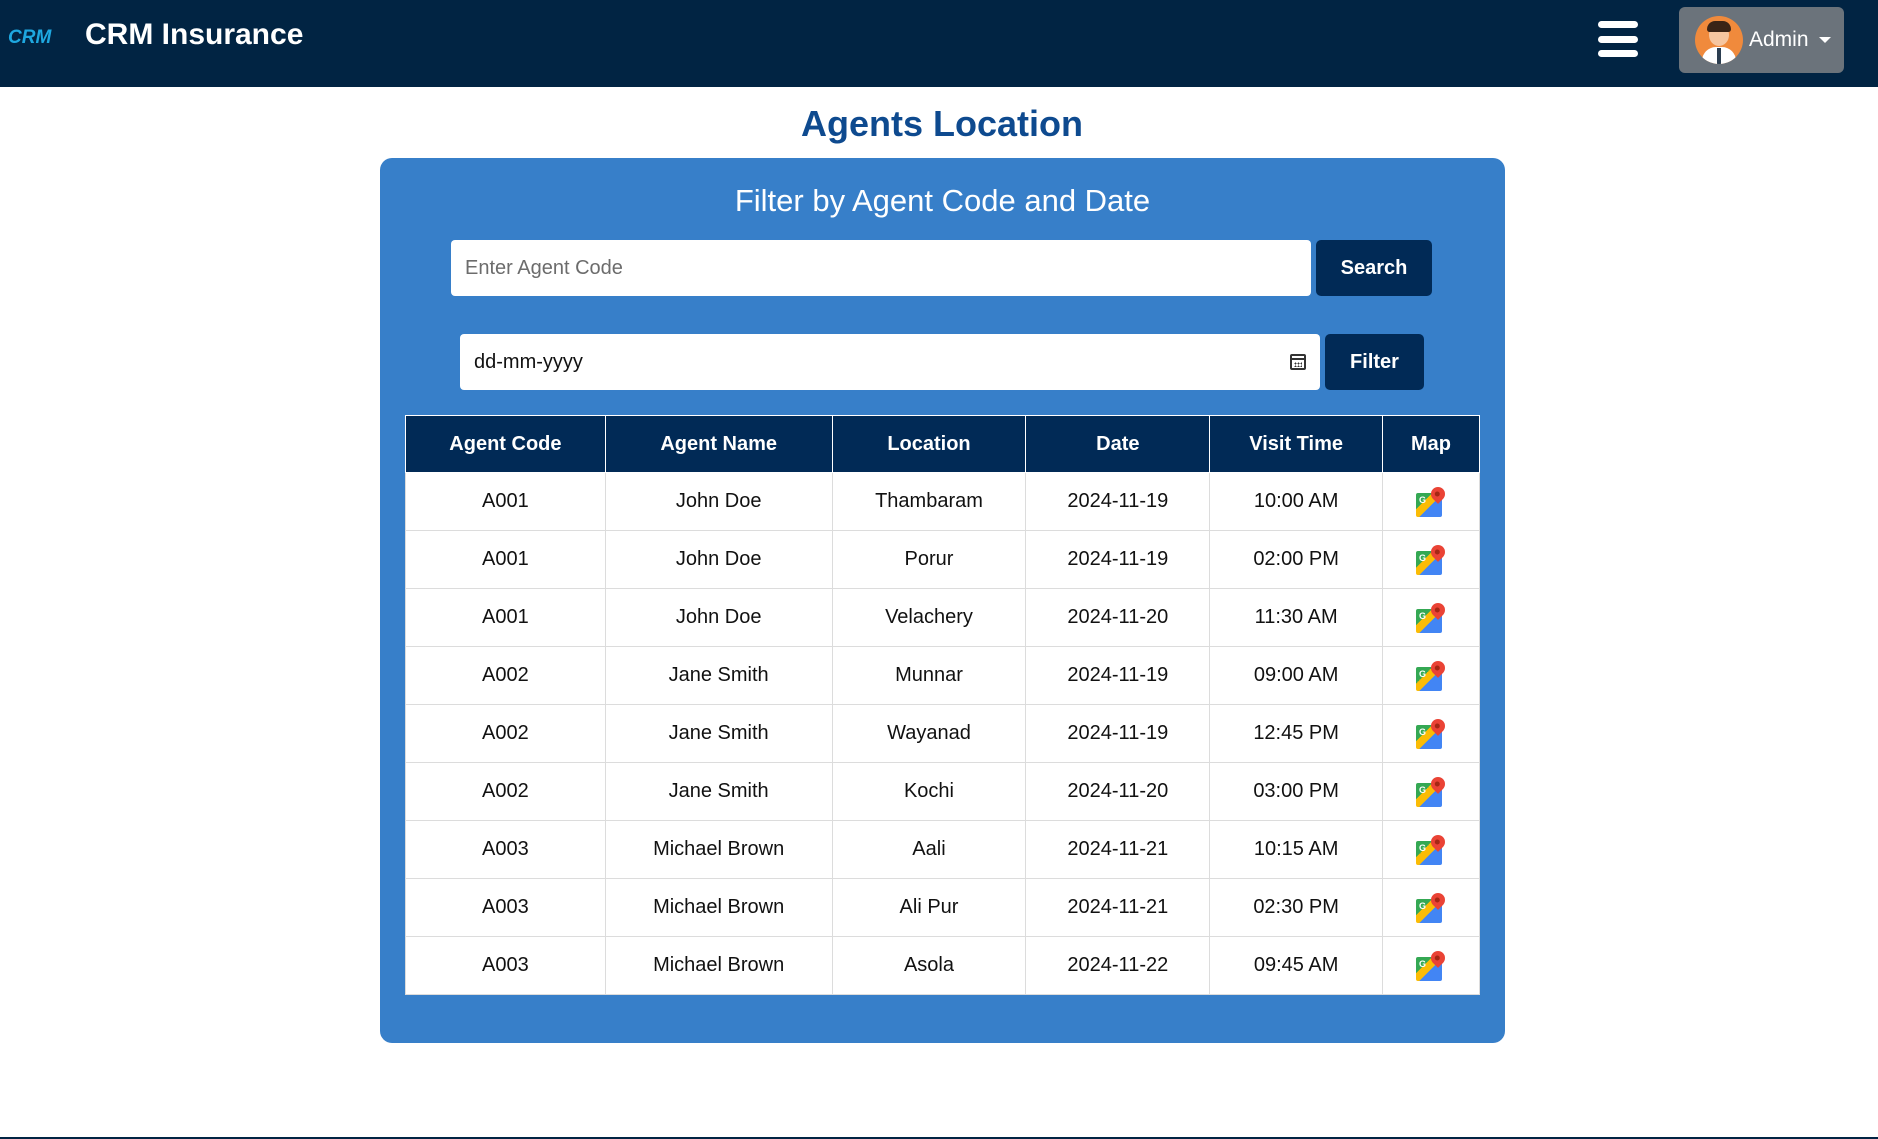 This screenshot has height=1139, width=1878. I want to click on agent-code-input, so click(881, 268).